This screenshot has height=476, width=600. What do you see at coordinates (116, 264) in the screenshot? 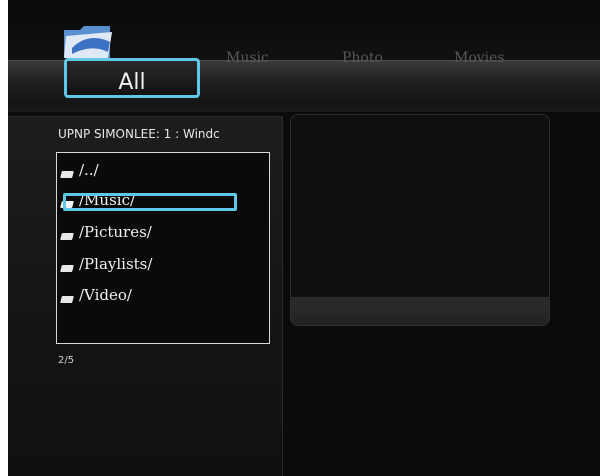
I see `list-item-label: /Playlists/` at bounding box center [116, 264].